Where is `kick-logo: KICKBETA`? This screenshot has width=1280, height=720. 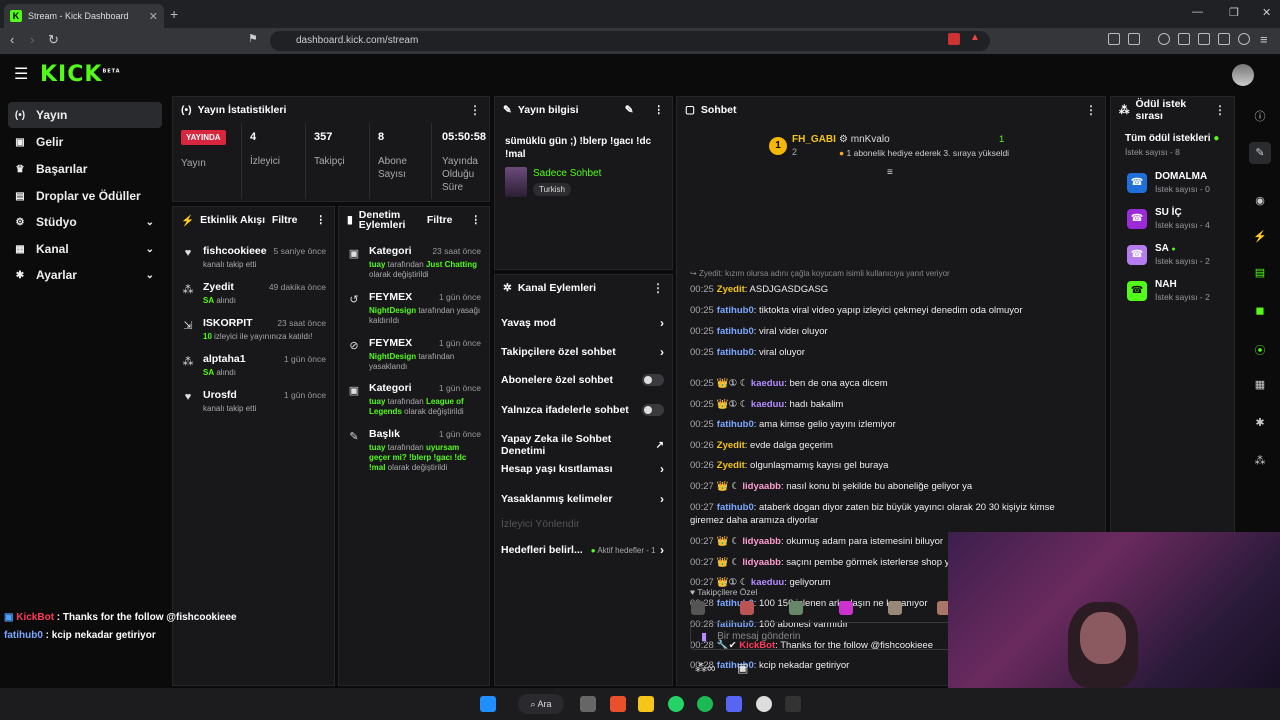
kick-logo: KICKBETA is located at coordinates (80, 74).